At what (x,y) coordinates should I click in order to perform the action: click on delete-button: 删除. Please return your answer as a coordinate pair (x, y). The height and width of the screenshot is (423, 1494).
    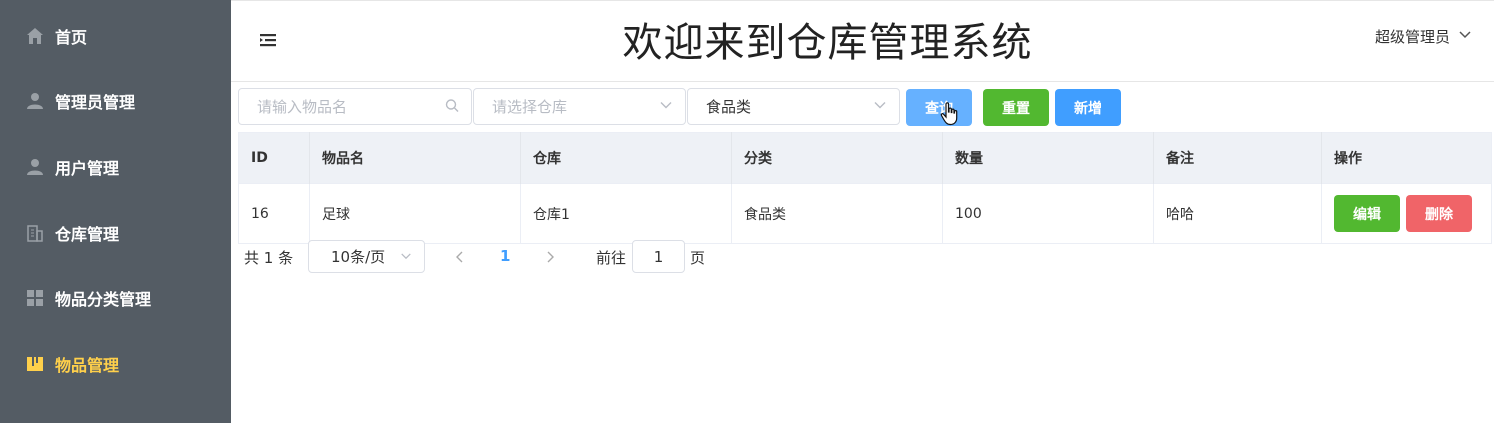
    Looking at the image, I should click on (1439, 213).